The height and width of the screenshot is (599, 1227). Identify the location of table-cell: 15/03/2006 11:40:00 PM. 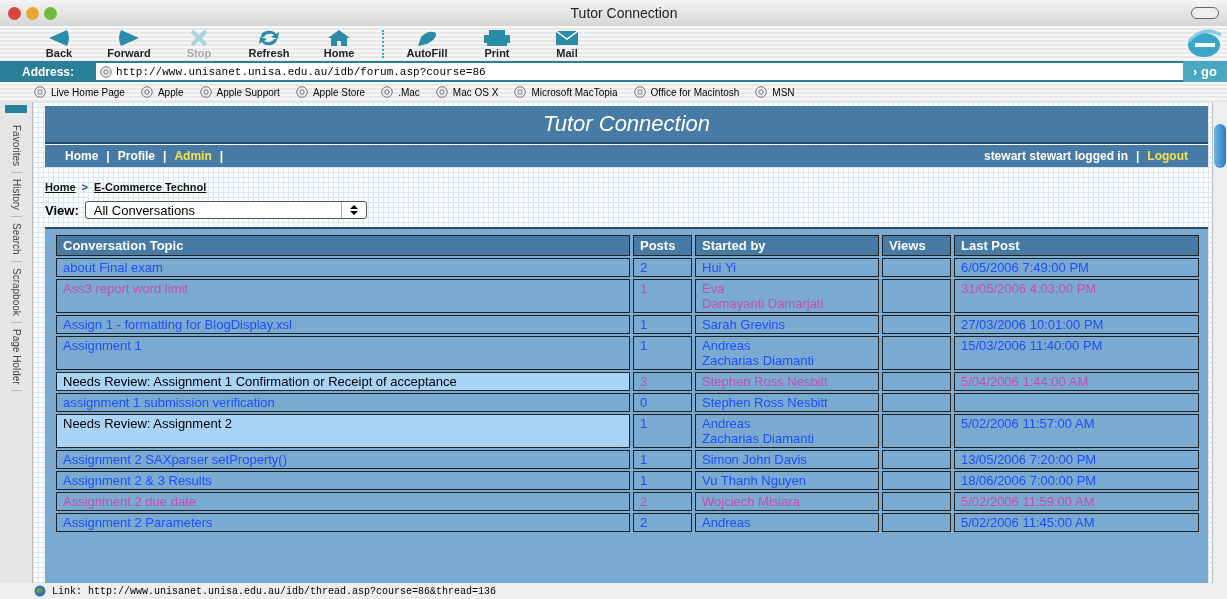
(1076, 353).